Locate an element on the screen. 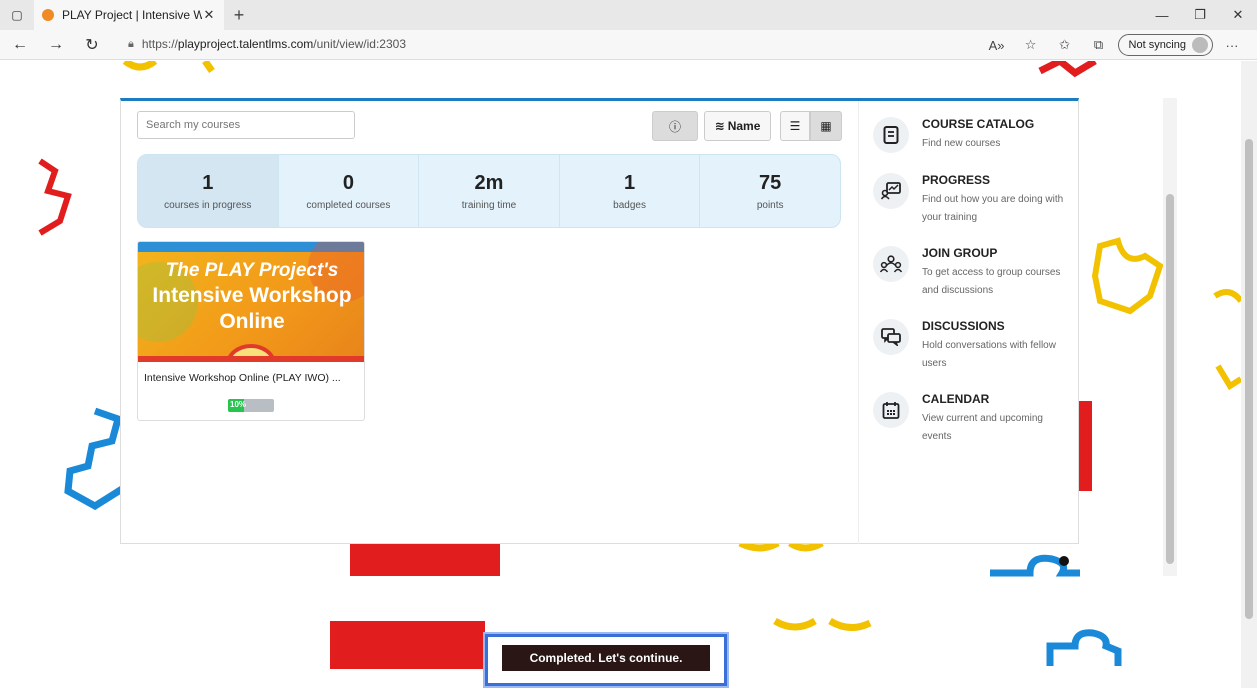 The height and width of the screenshot is (688, 1257). sync-label: Not syncing is located at coordinates (1157, 45).